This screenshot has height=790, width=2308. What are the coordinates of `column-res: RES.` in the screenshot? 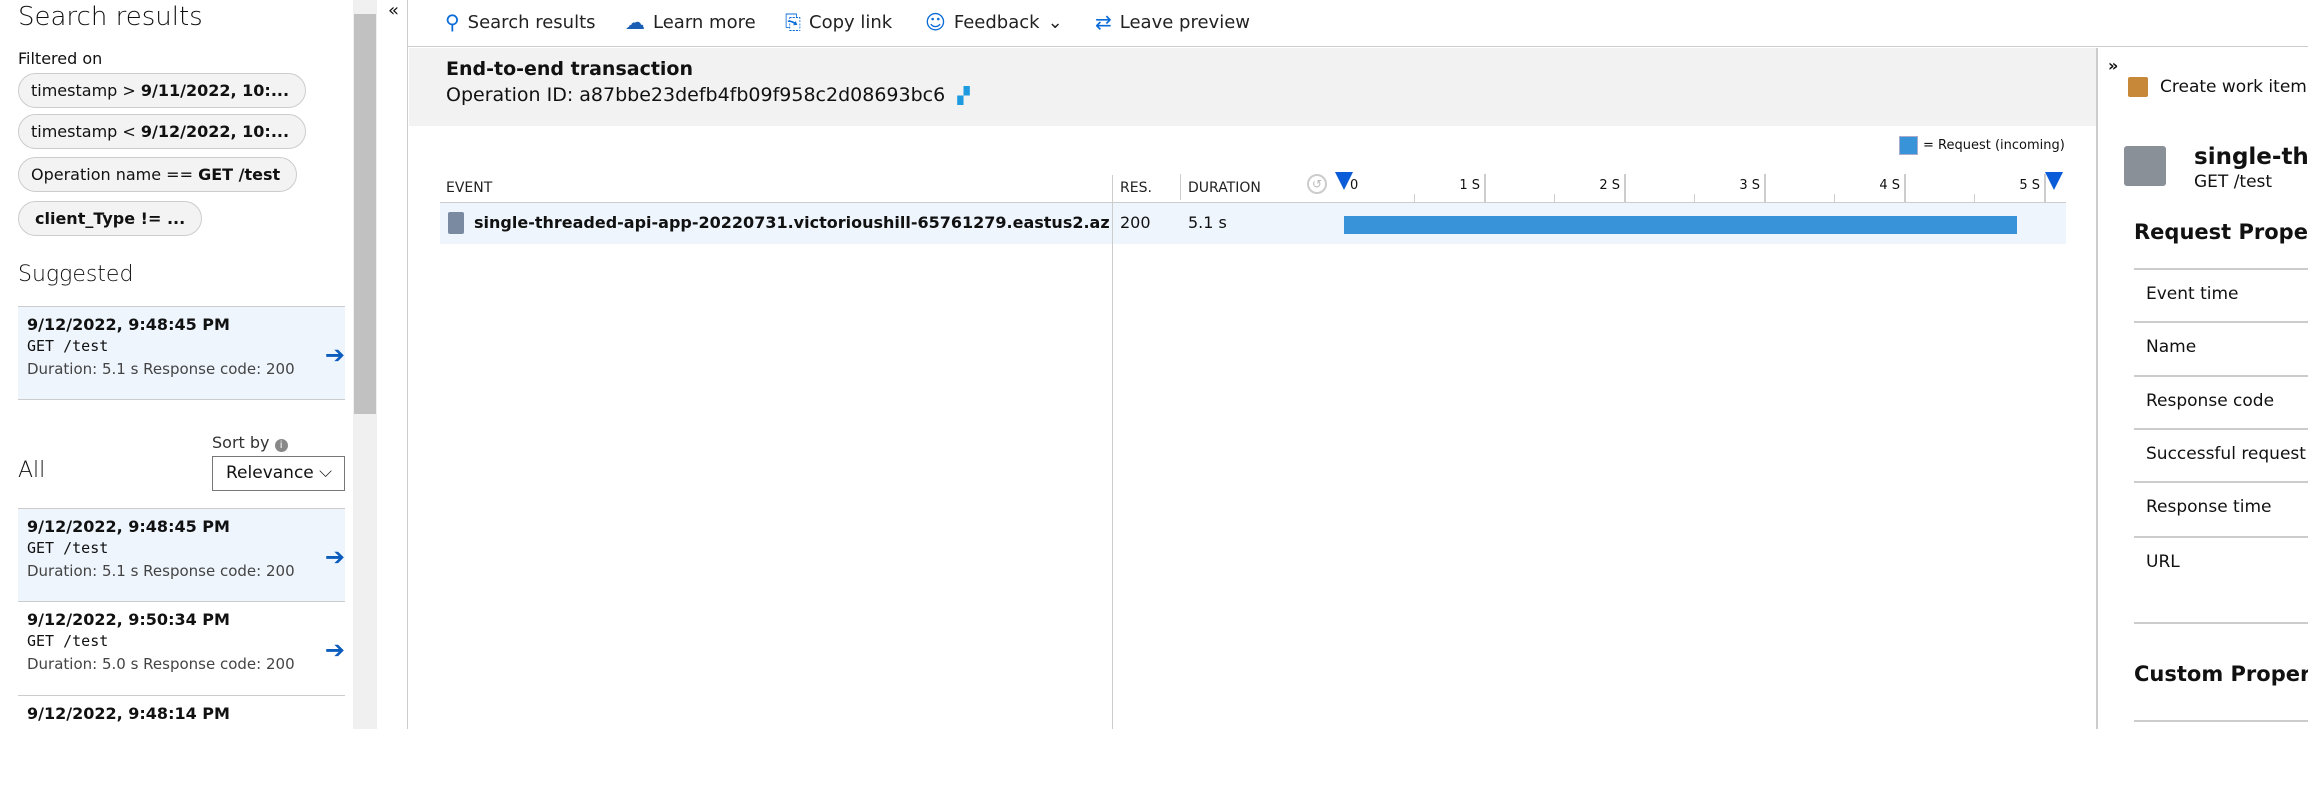 It's located at (1136, 188).